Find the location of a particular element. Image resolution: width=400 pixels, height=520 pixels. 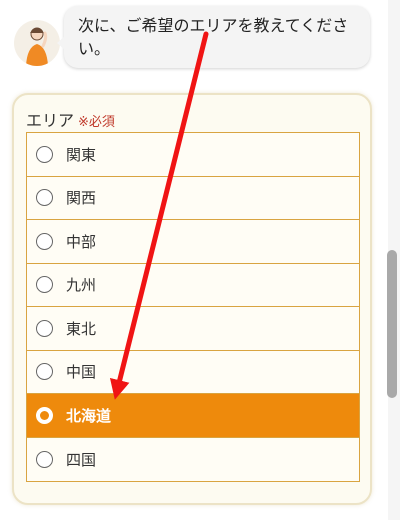

area-option-label: 四国 is located at coordinates (81, 459).